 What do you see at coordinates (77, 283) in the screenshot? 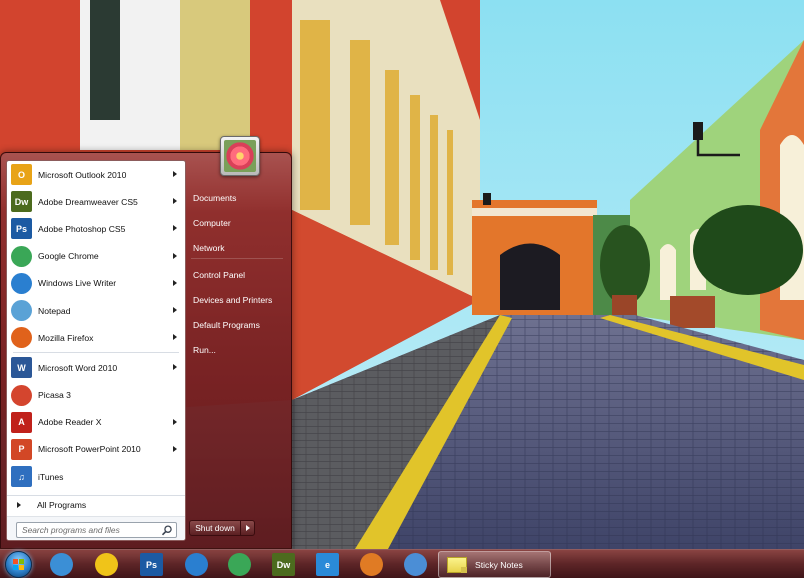
I see `program-label: Windows Live Writer` at bounding box center [77, 283].